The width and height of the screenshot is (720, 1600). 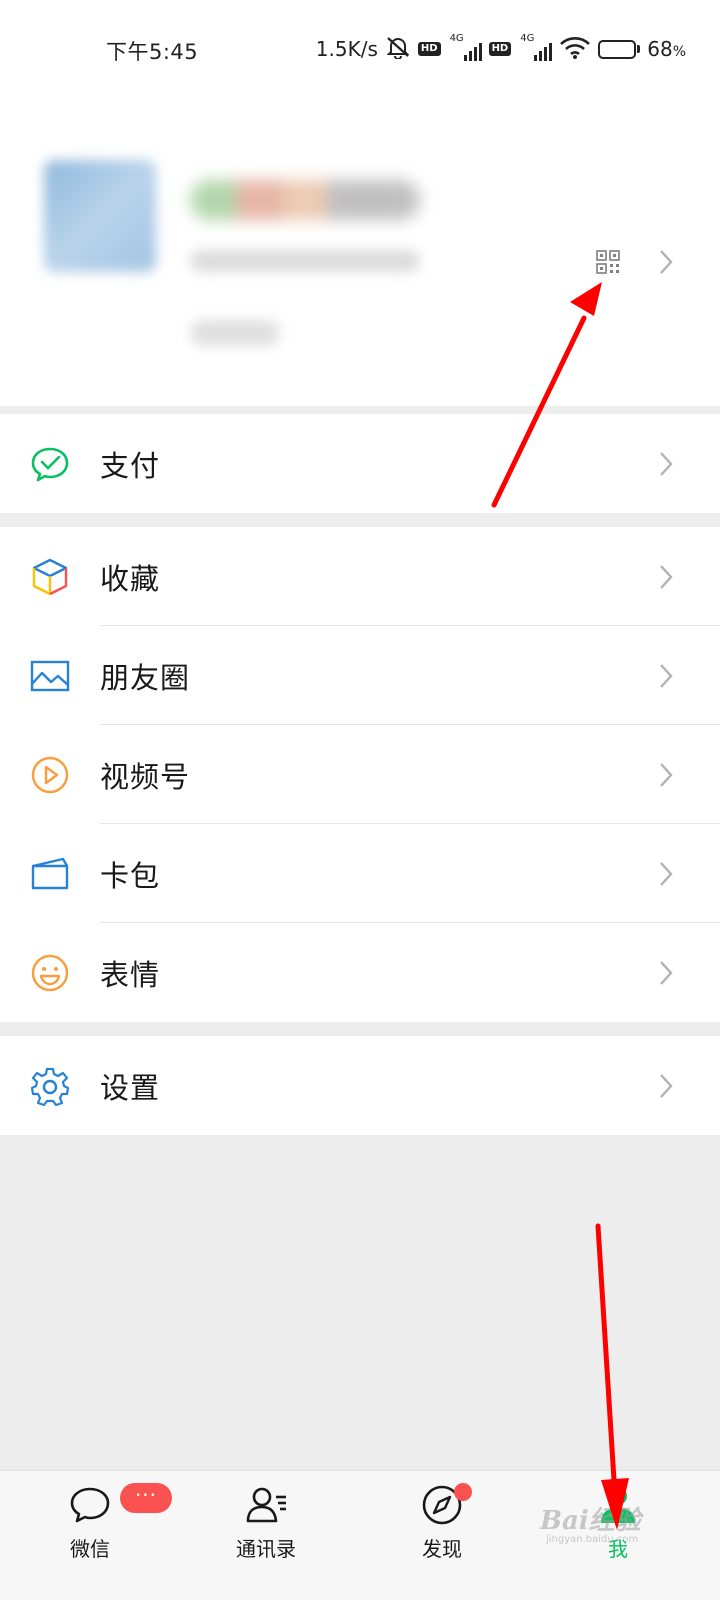 What do you see at coordinates (463, 1492) in the screenshot?
I see `new-dot-badge` at bounding box center [463, 1492].